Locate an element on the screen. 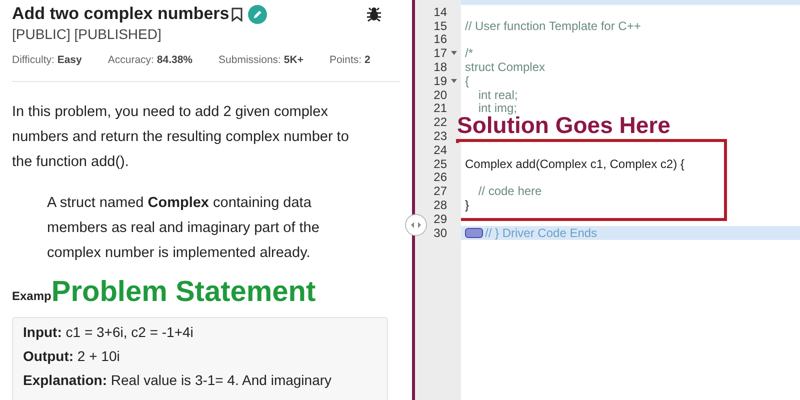  code-line: { is located at coordinates (467, 80).